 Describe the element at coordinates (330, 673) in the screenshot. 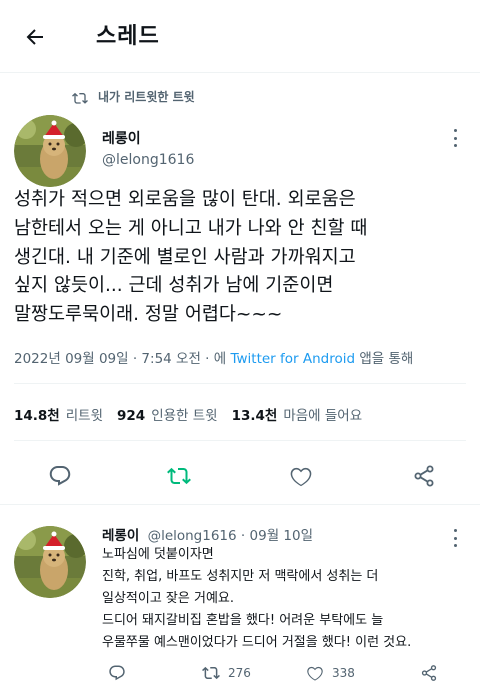

I see `reply-like-button: 338` at that location.